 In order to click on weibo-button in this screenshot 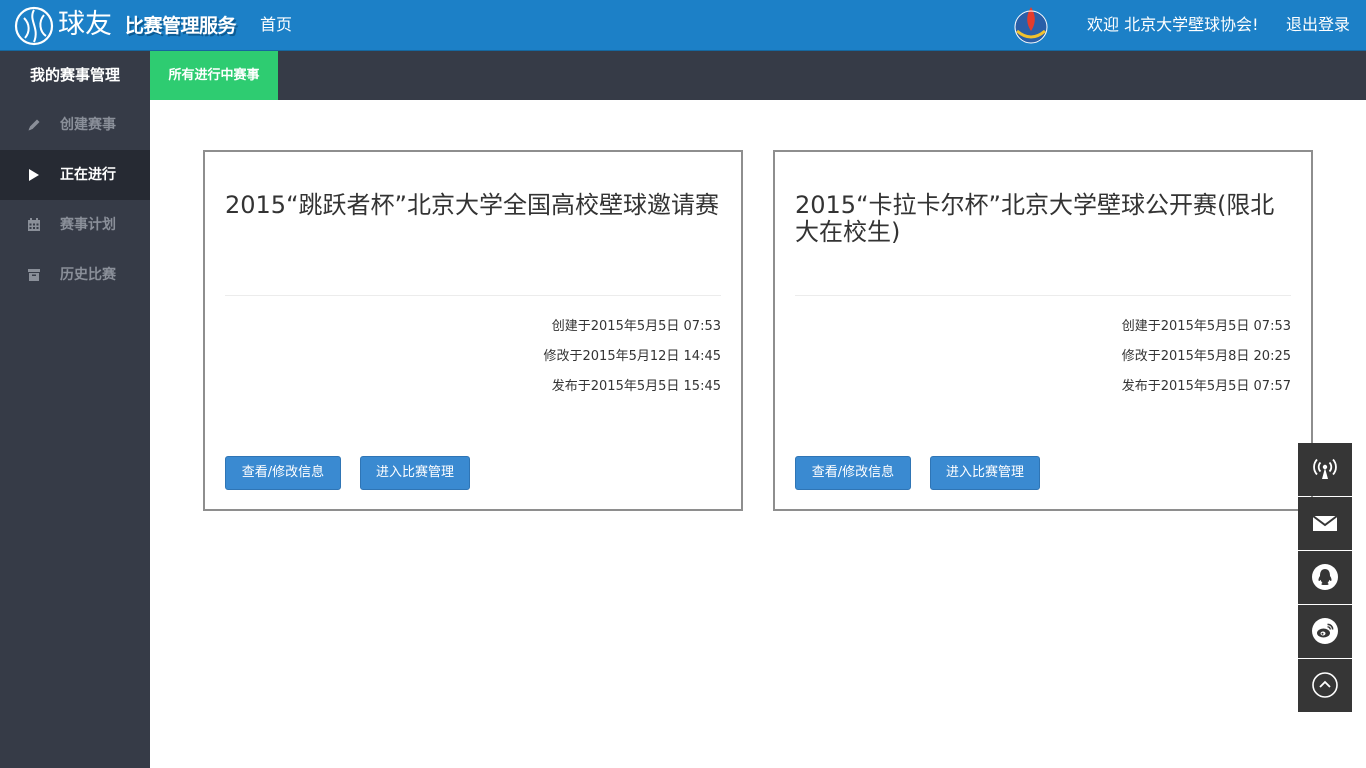, I will do `click(1325, 631)`.